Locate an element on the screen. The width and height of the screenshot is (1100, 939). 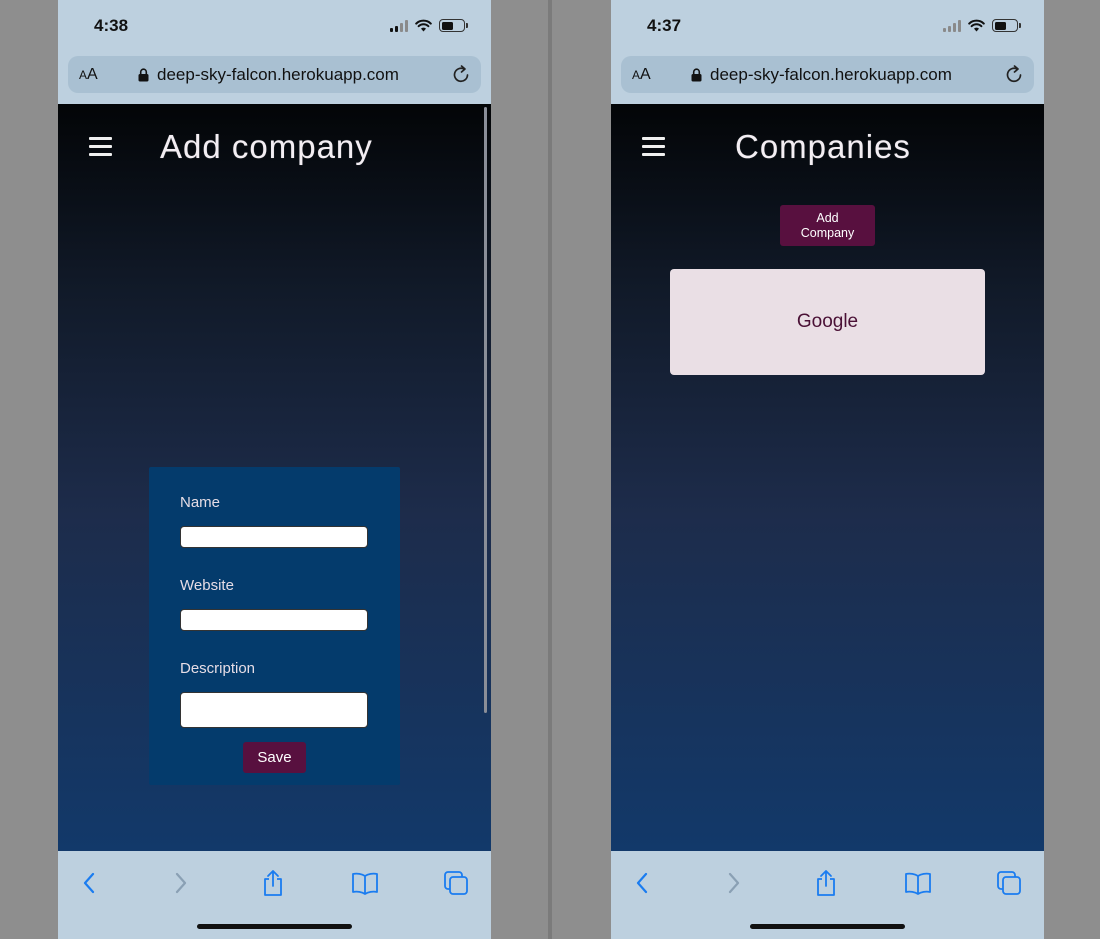
company-name: Google is located at coordinates (827, 321).